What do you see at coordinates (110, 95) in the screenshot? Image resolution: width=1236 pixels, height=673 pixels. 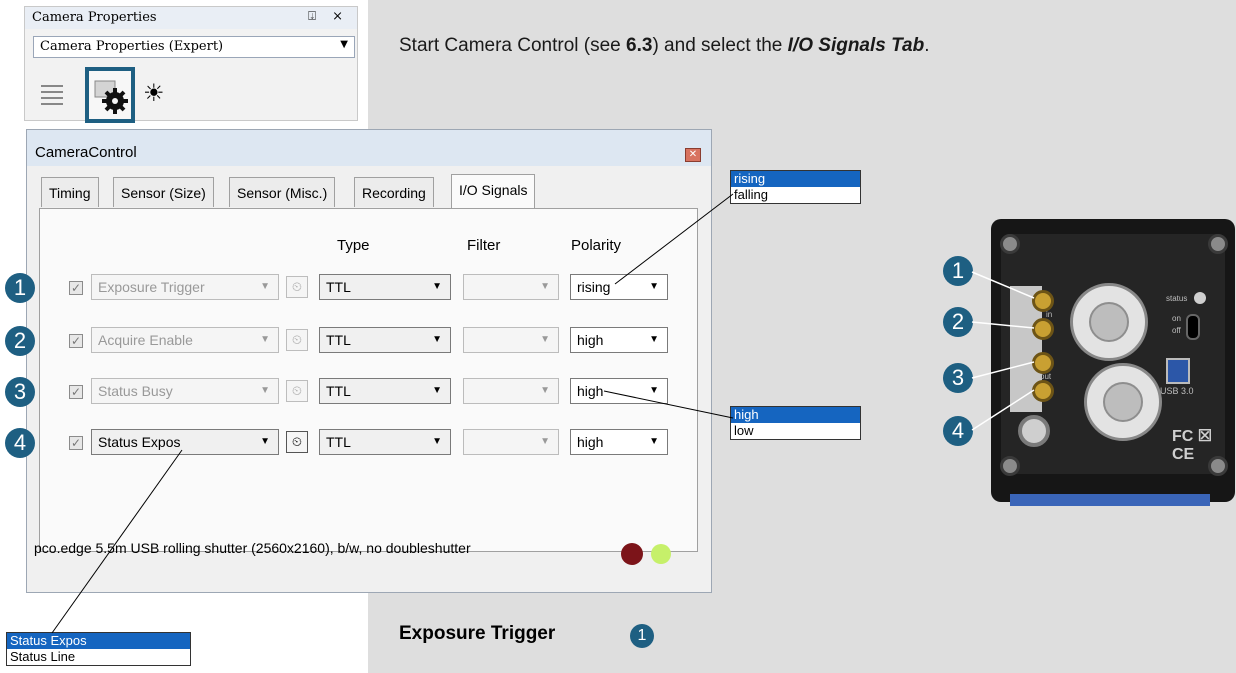 I see `camera-control-gear-icon` at bounding box center [110, 95].